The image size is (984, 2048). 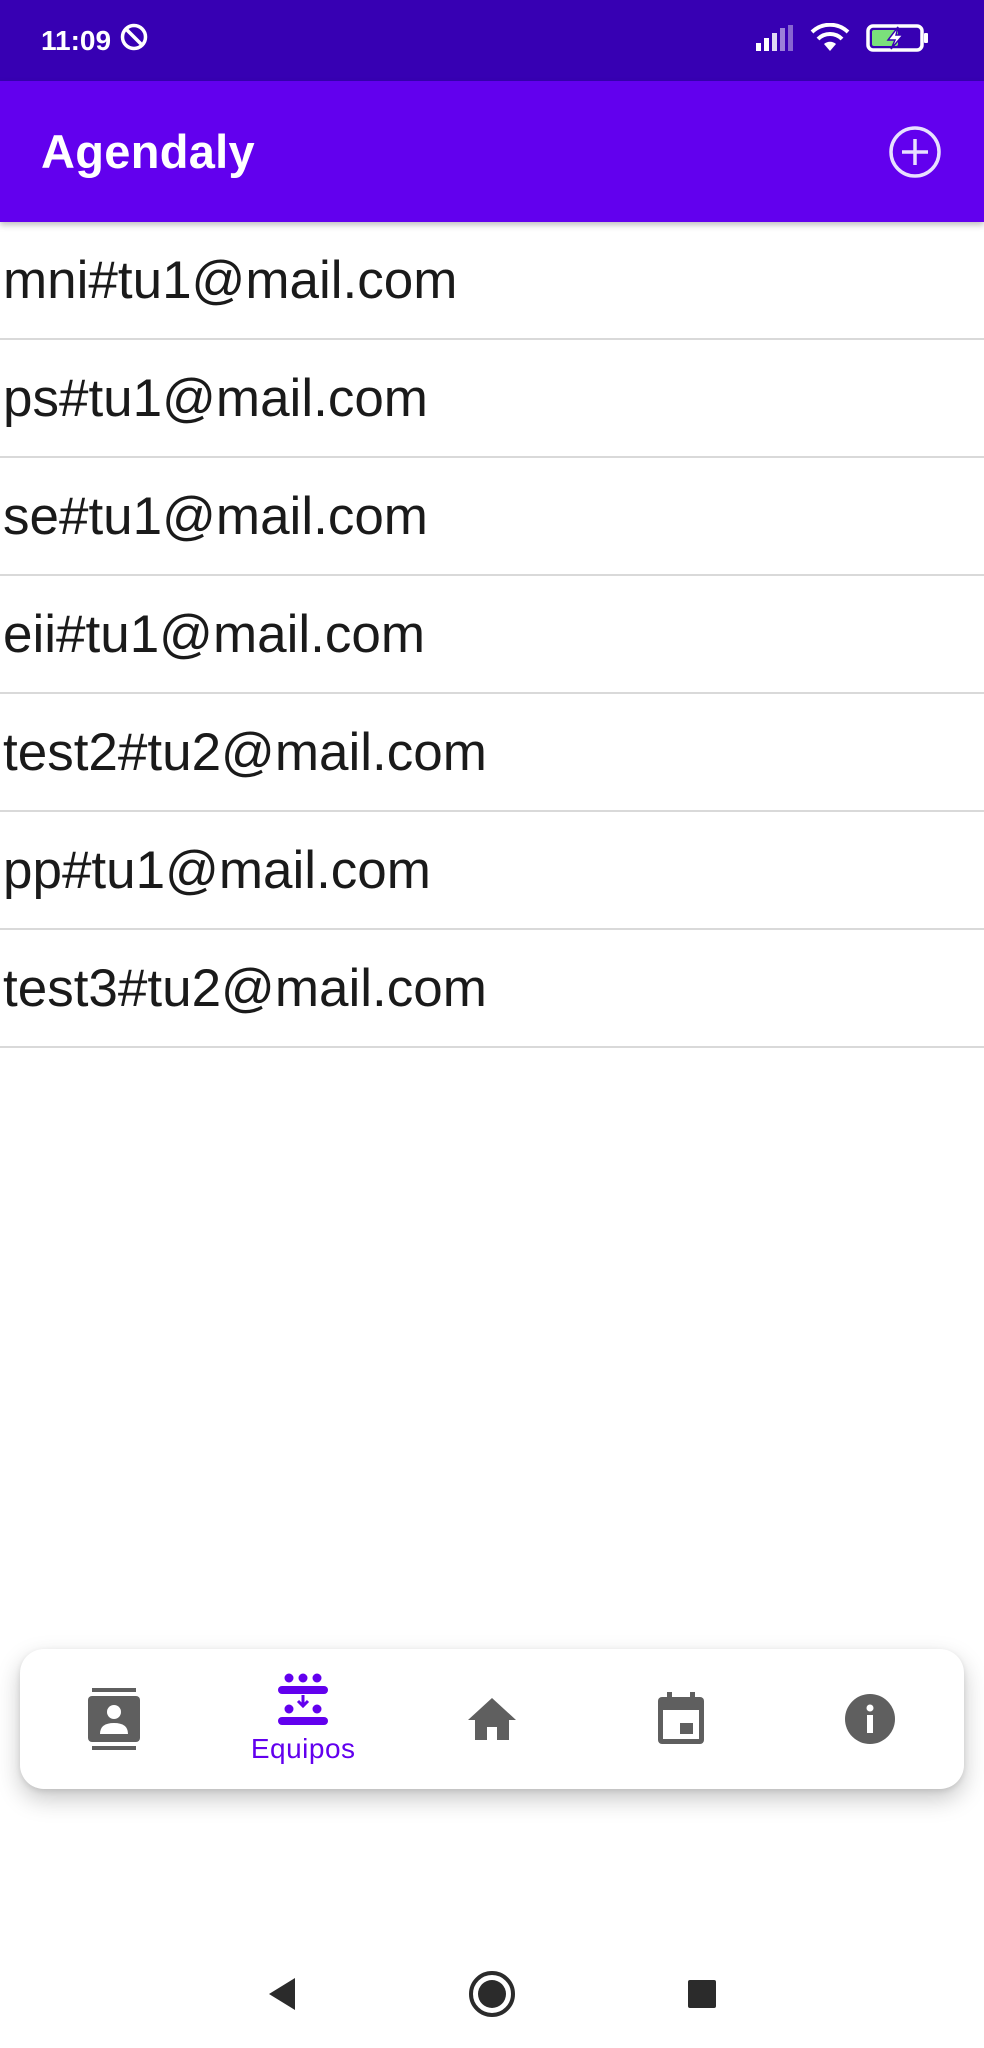 I want to click on info-icon, so click(x=869, y=1719).